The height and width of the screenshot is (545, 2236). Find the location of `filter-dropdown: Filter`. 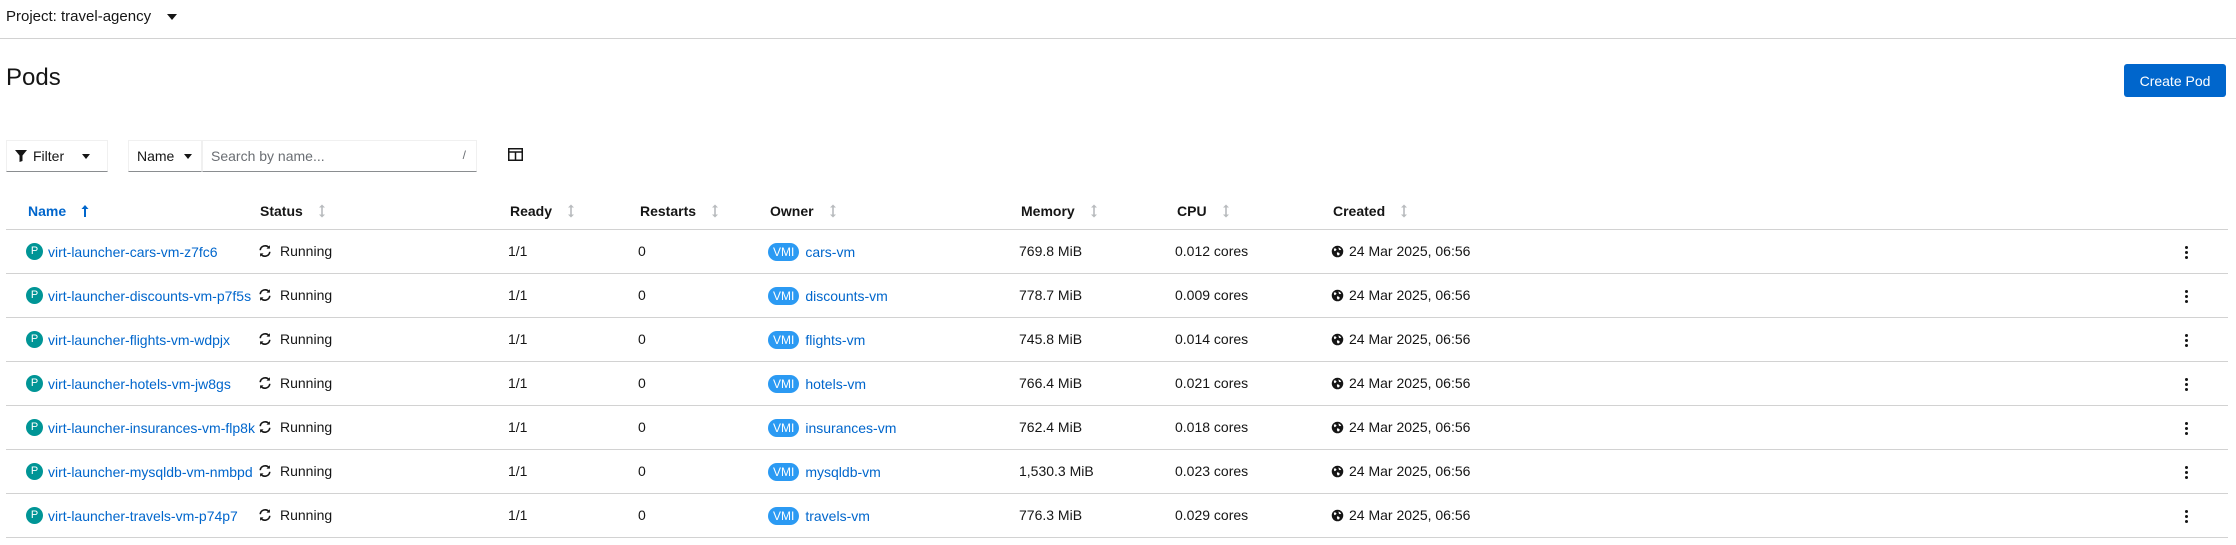

filter-dropdown: Filter is located at coordinates (57, 156).